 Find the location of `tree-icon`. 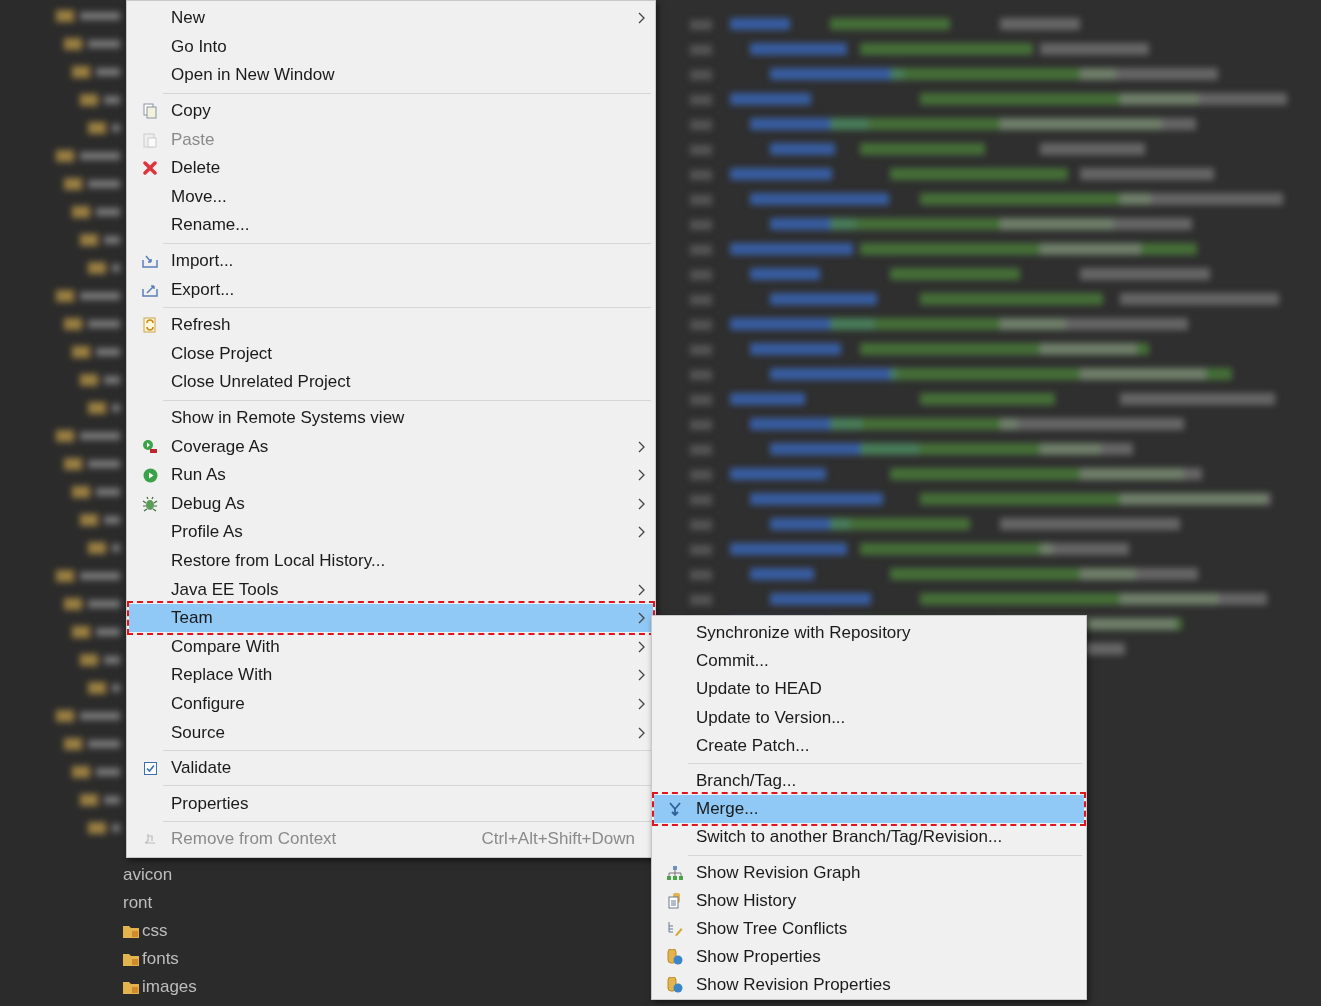

tree-icon is located at coordinates (675, 928).